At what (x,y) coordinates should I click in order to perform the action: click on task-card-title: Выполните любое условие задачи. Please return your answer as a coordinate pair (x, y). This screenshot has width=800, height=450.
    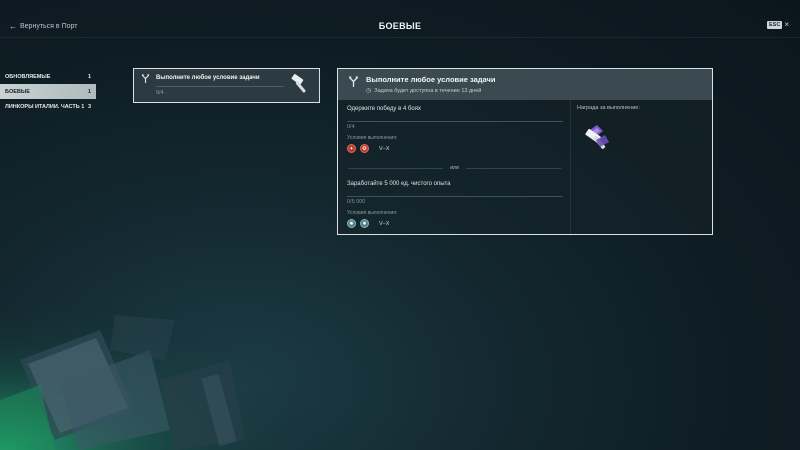
    Looking at the image, I should click on (208, 78).